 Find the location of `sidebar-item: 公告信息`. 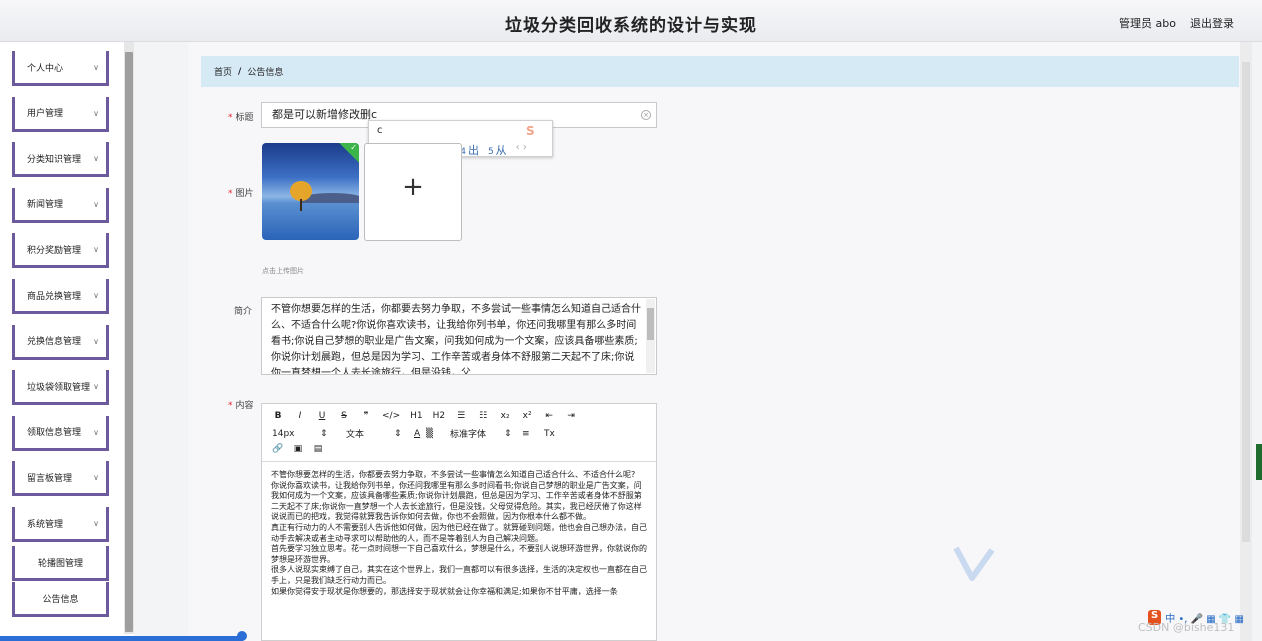

sidebar-item: 公告信息 is located at coordinates (60, 599).